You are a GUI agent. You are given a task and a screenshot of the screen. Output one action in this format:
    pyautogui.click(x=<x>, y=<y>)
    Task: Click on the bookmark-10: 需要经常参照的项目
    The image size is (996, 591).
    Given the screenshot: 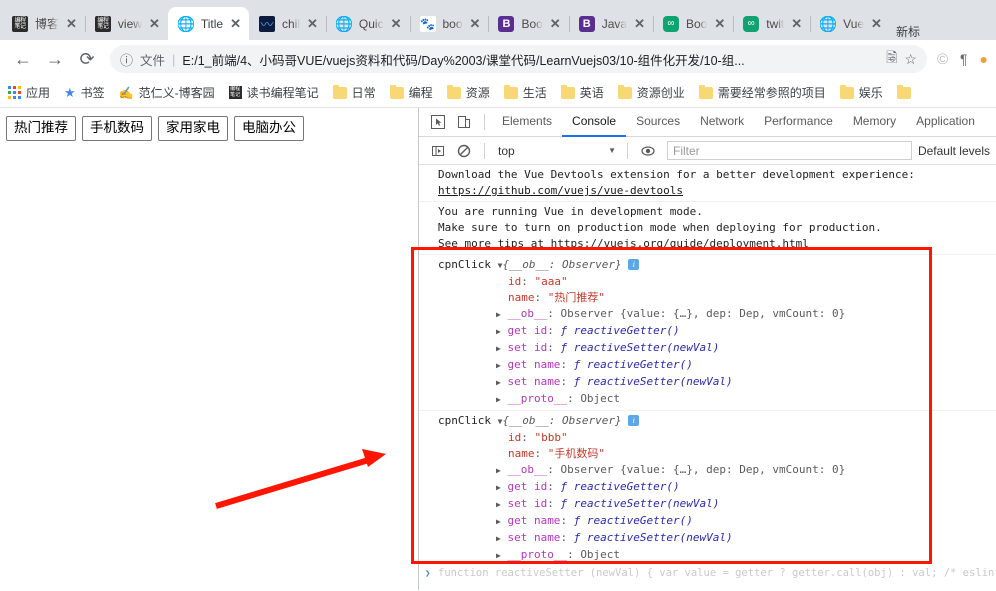 What is the action you would take?
    pyautogui.click(x=762, y=92)
    